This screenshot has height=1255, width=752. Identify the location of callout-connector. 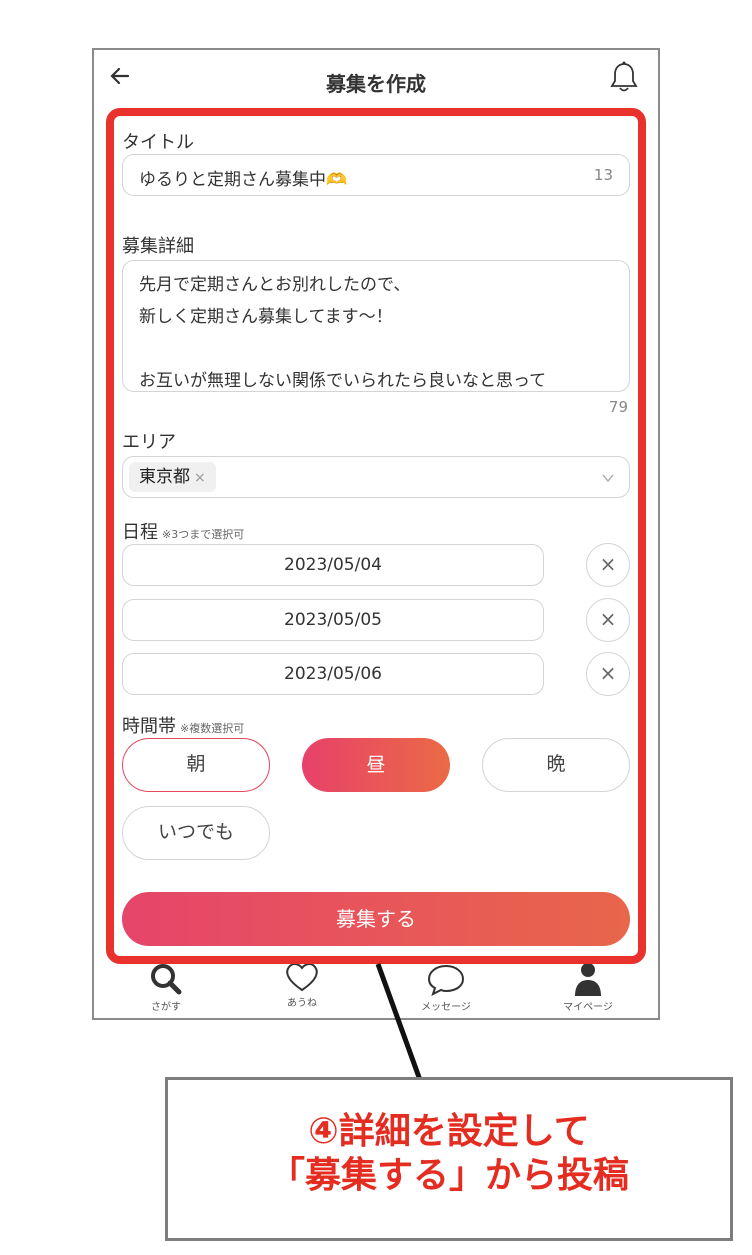
(399, 1022).